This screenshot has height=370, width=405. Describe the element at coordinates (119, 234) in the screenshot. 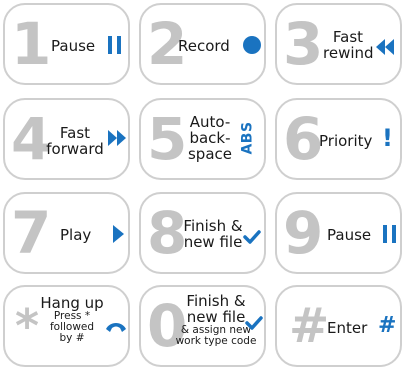

I see `play-icon` at that location.